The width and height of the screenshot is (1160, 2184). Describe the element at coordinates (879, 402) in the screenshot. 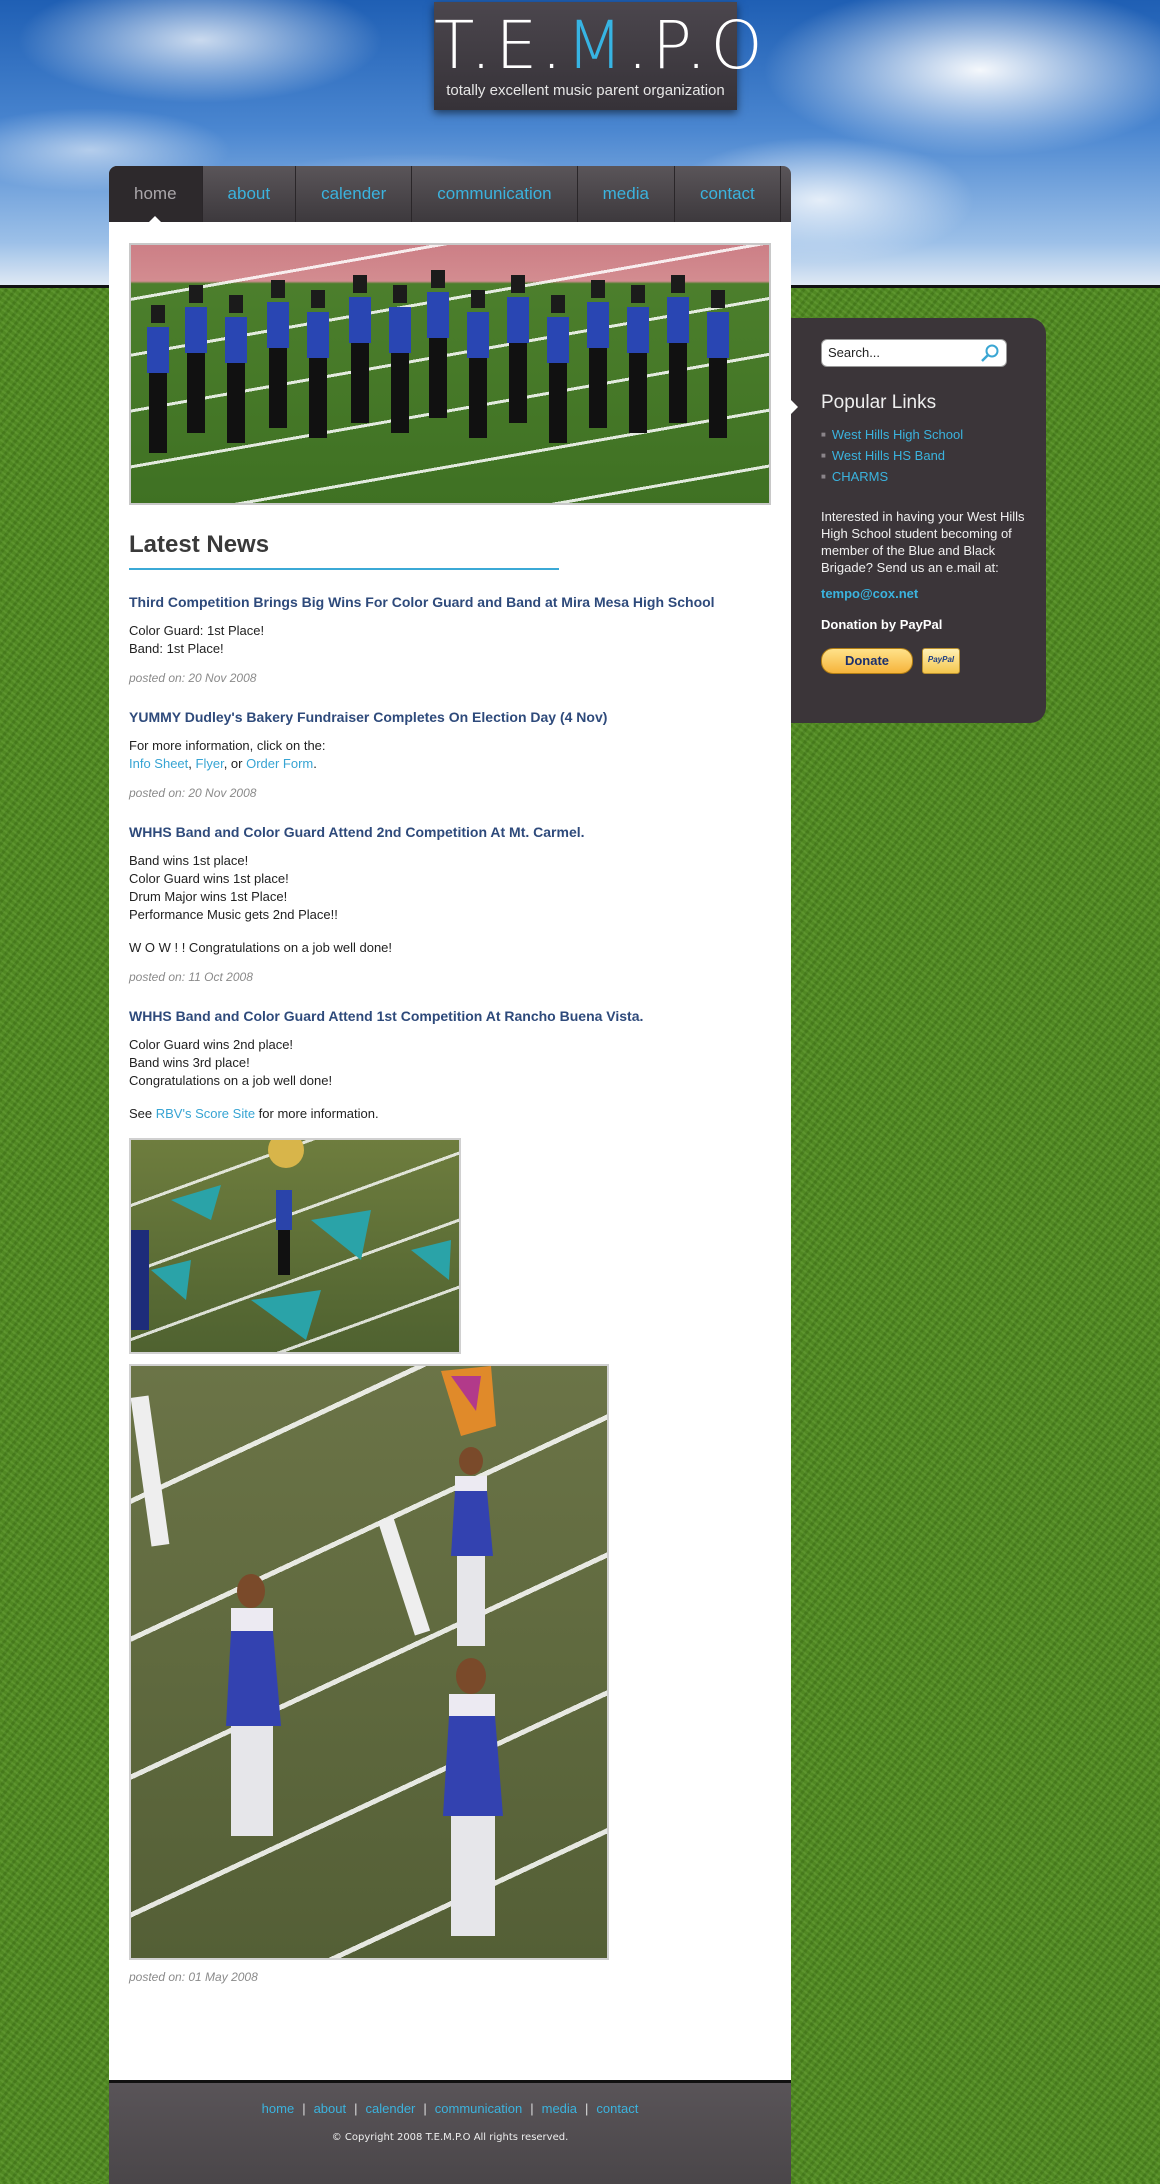

I see `popular-links-heading: Popular Links` at that location.